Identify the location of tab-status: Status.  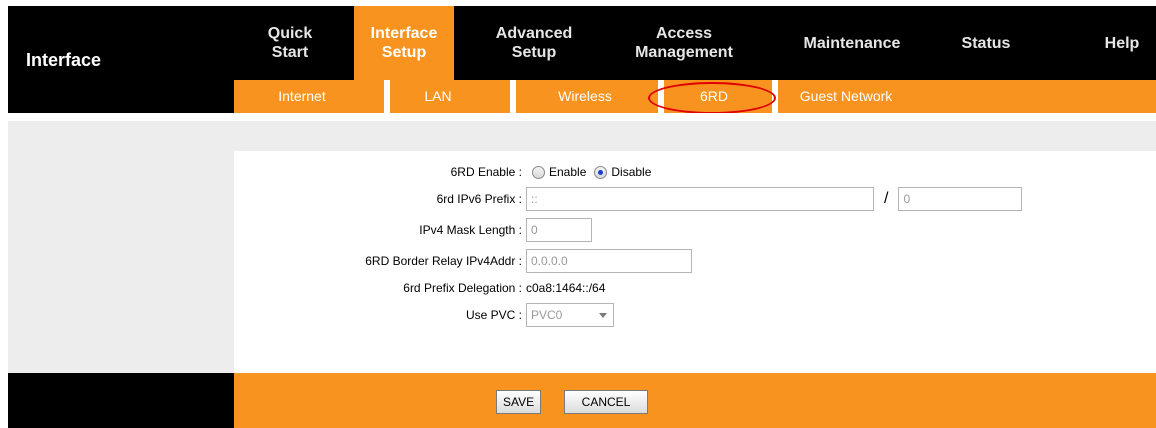
(986, 43).